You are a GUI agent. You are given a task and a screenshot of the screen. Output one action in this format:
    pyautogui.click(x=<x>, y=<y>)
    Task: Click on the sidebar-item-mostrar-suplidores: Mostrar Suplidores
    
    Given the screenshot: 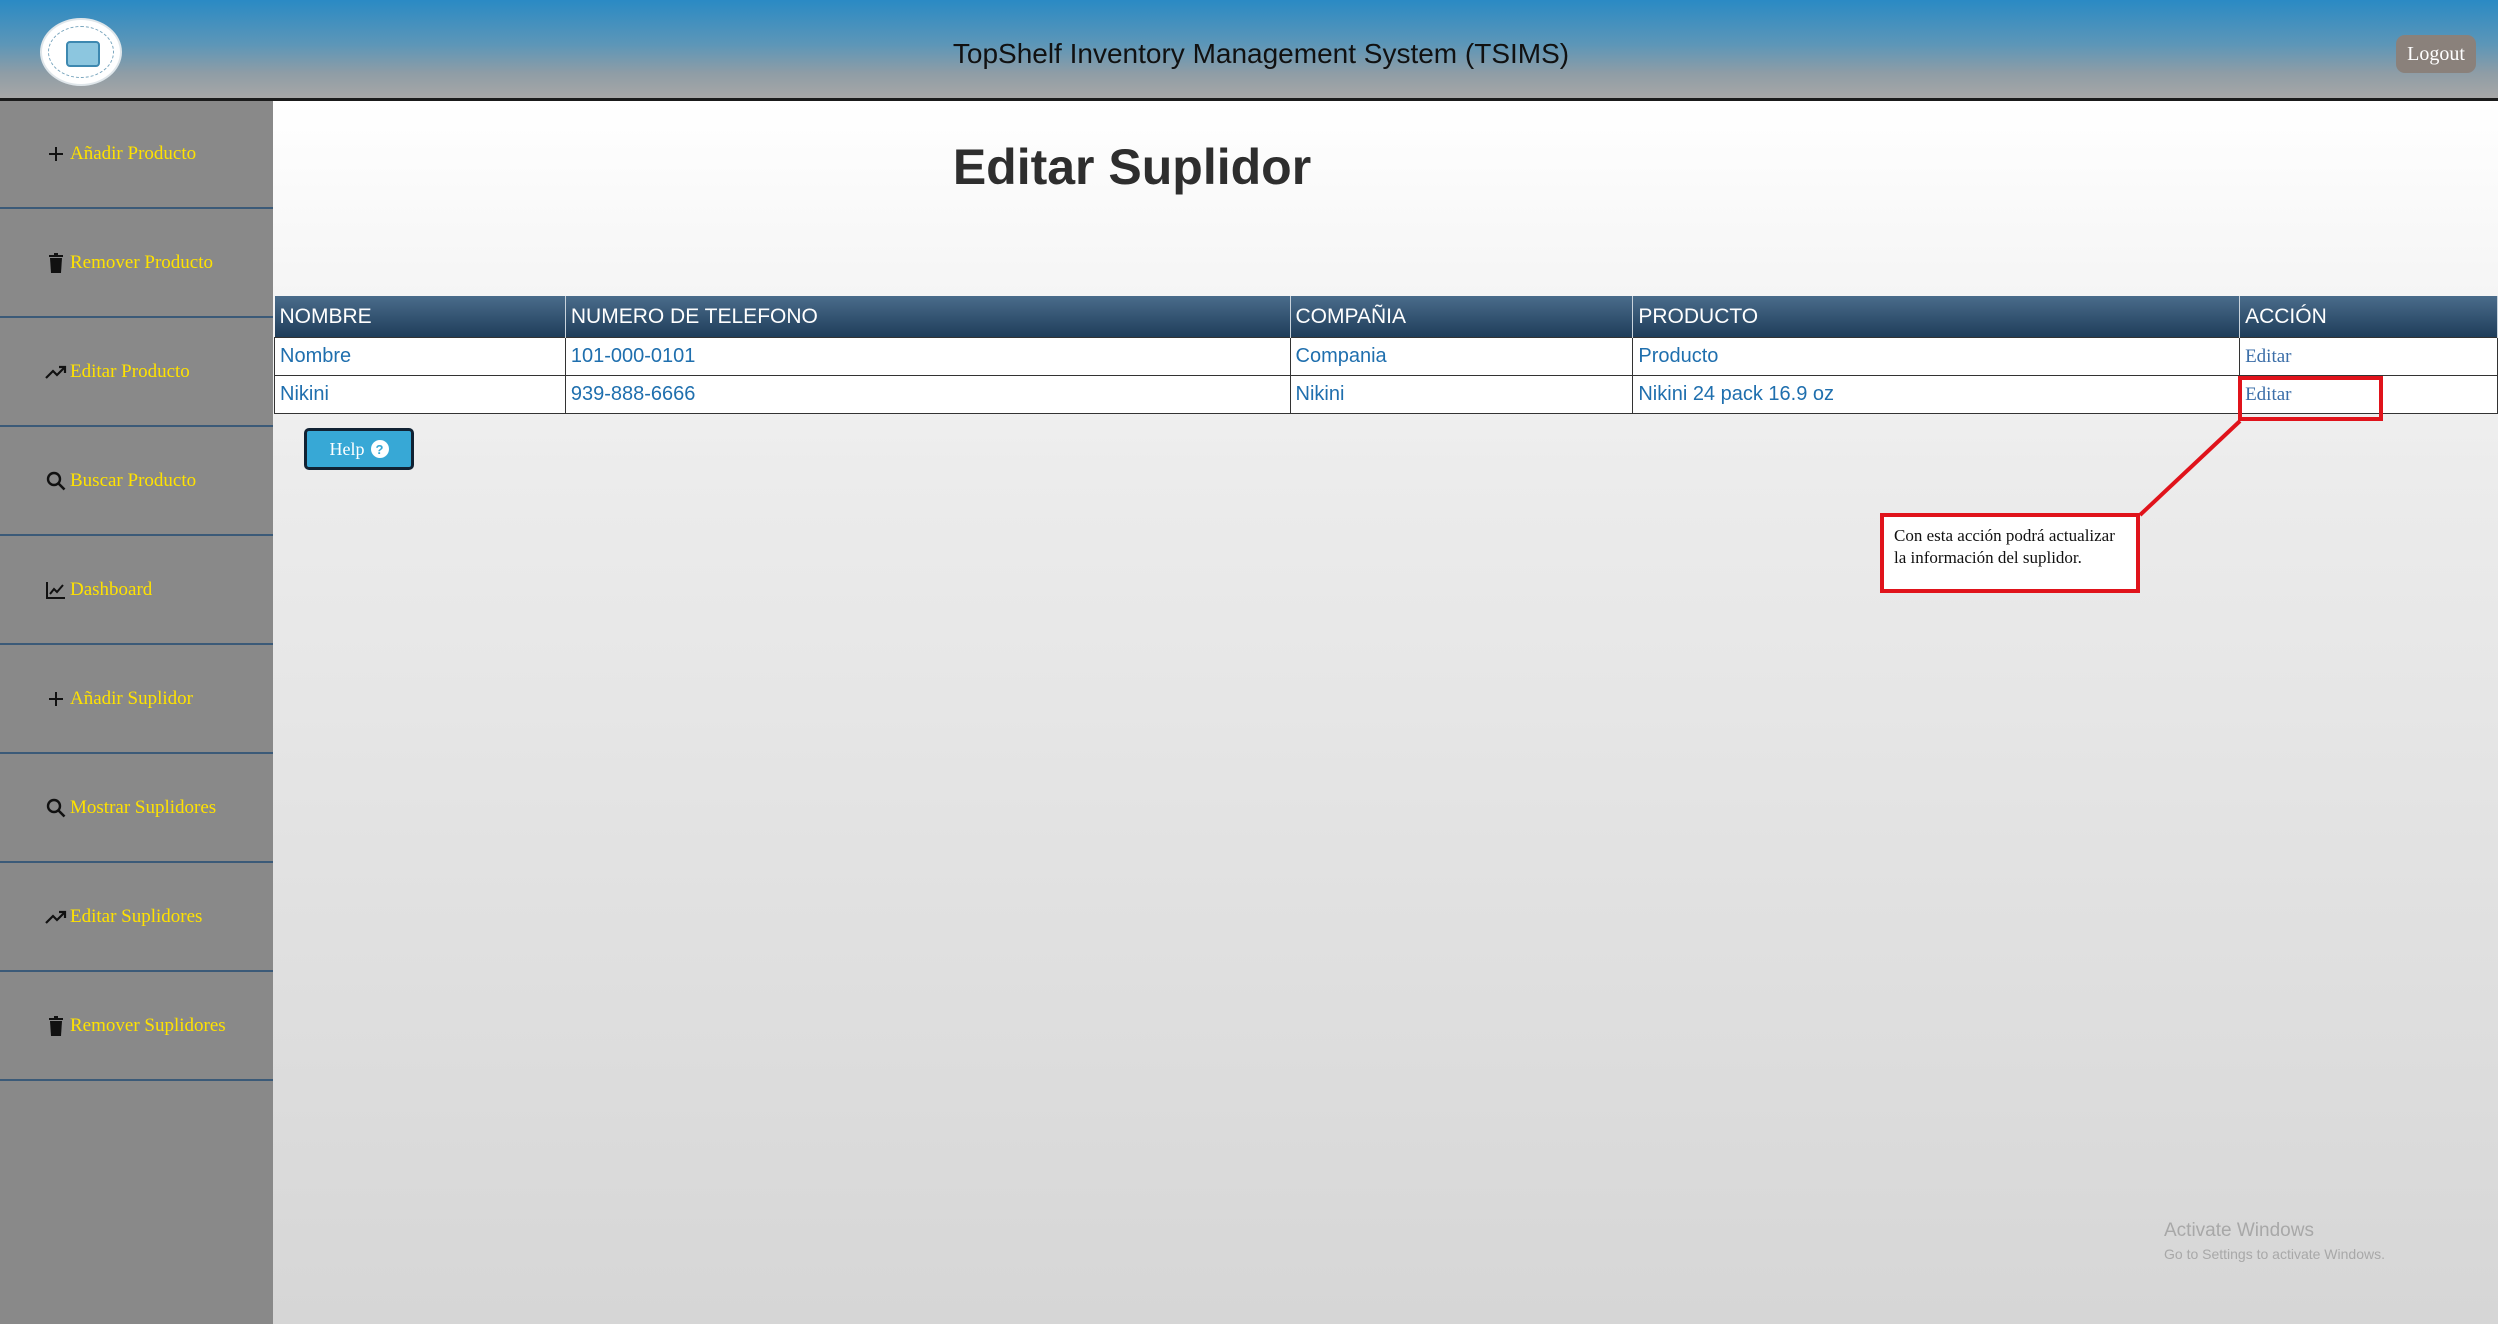 What is the action you would take?
    pyautogui.click(x=136, y=809)
    